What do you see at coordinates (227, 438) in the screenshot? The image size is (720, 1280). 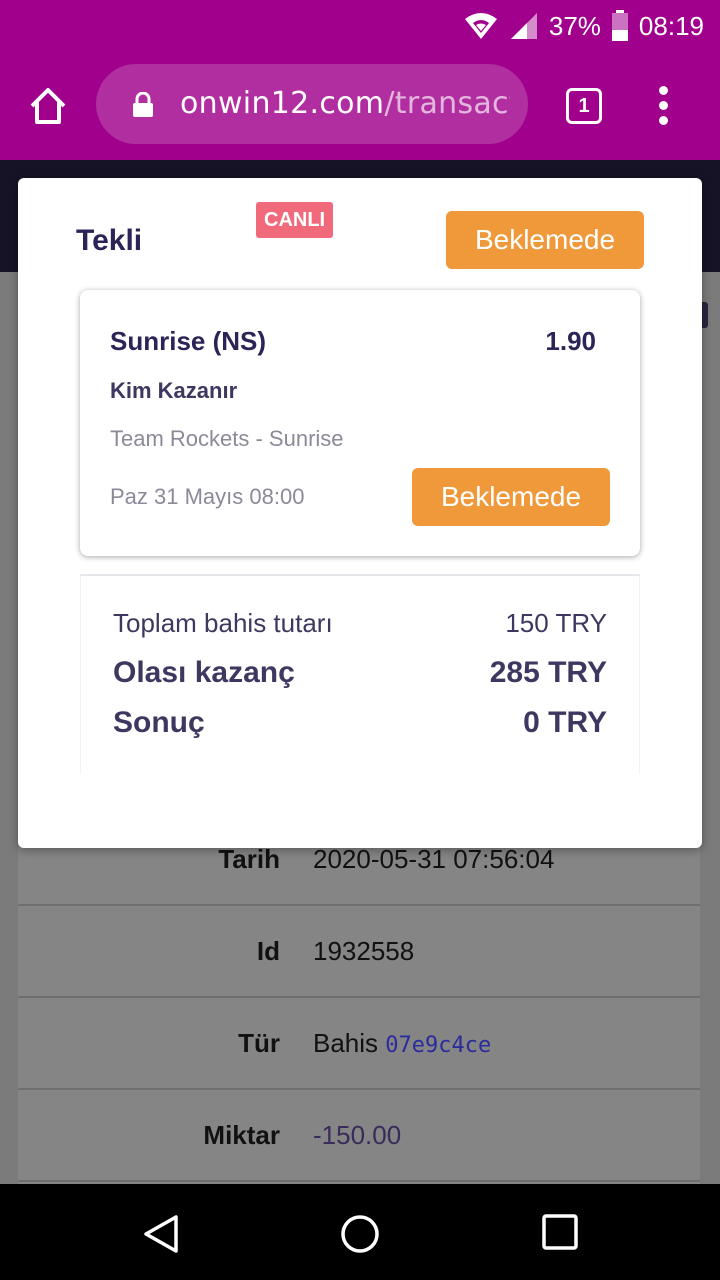 I see `bet-match: Team Rockets - Sunrise` at bounding box center [227, 438].